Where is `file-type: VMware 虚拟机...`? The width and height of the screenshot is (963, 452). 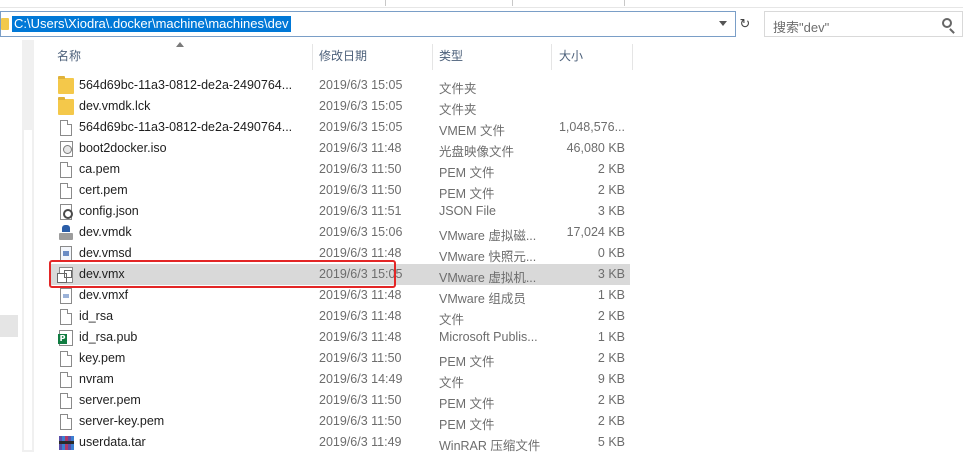 file-type: VMware 虚拟机... is located at coordinates (488, 278).